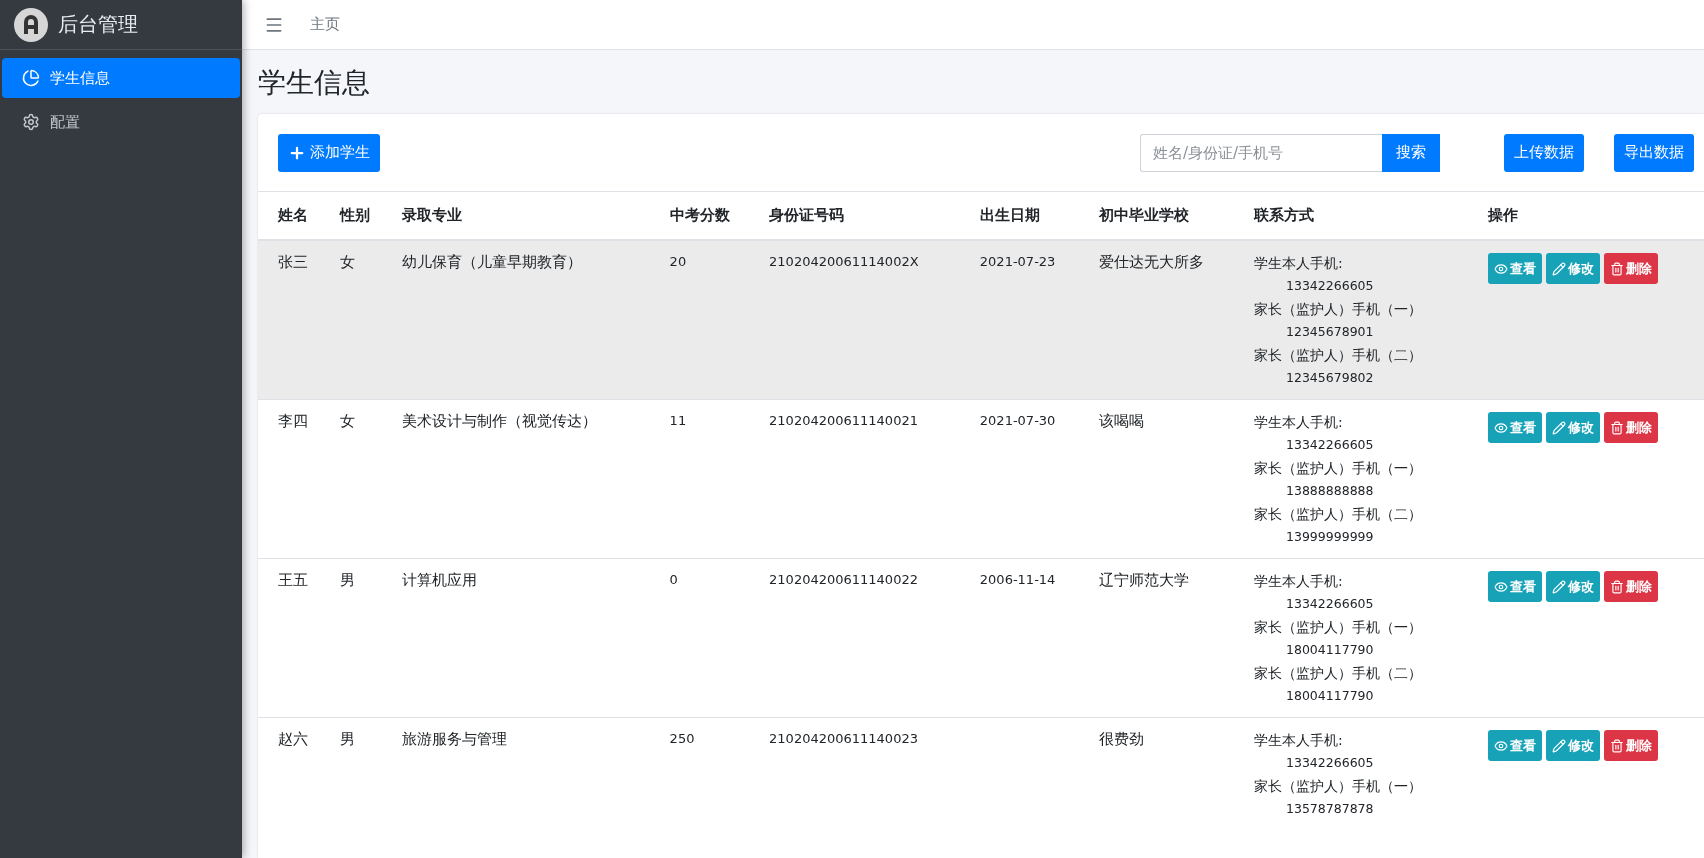  What do you see at coordinates (293, 262) in the screenshot?
I see `table-cell: 张三` at bounding box center [293, 262].